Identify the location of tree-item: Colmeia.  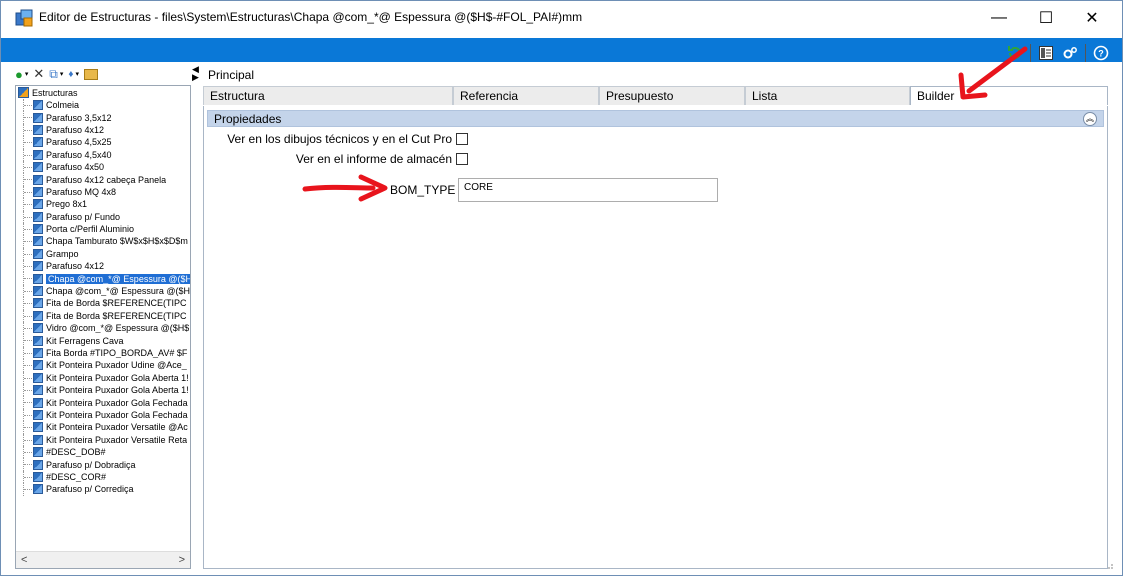
(103, 105).